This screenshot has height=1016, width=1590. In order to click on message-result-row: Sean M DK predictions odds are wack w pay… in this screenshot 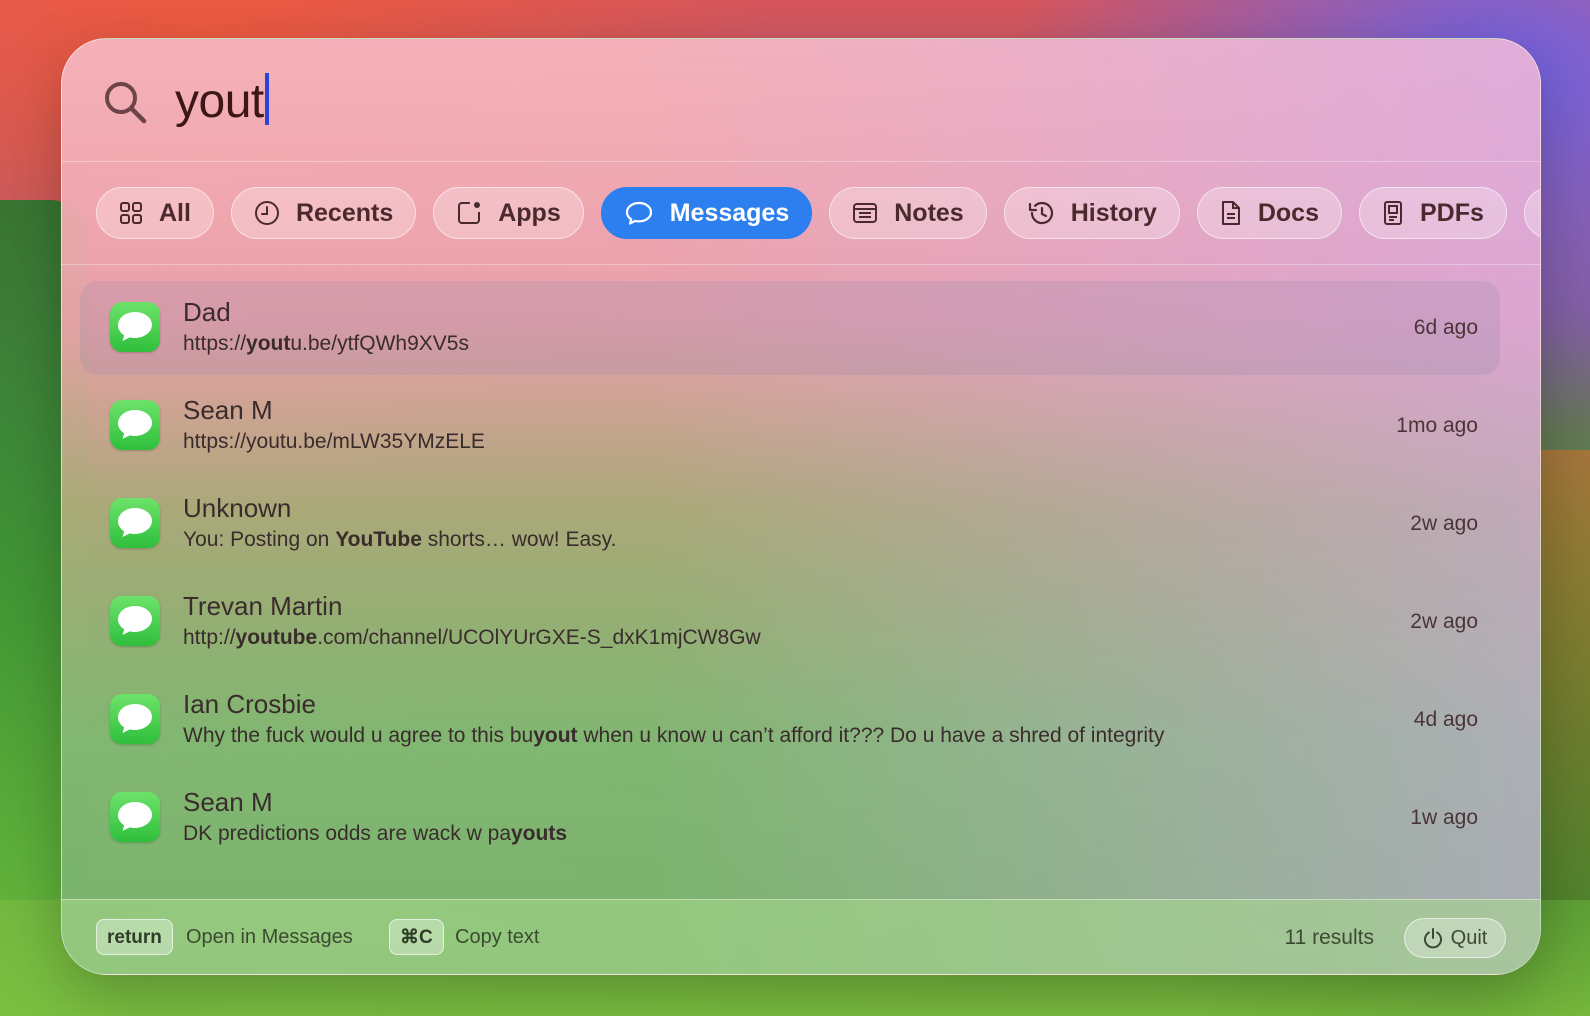, I will do `click(790, 818)`.